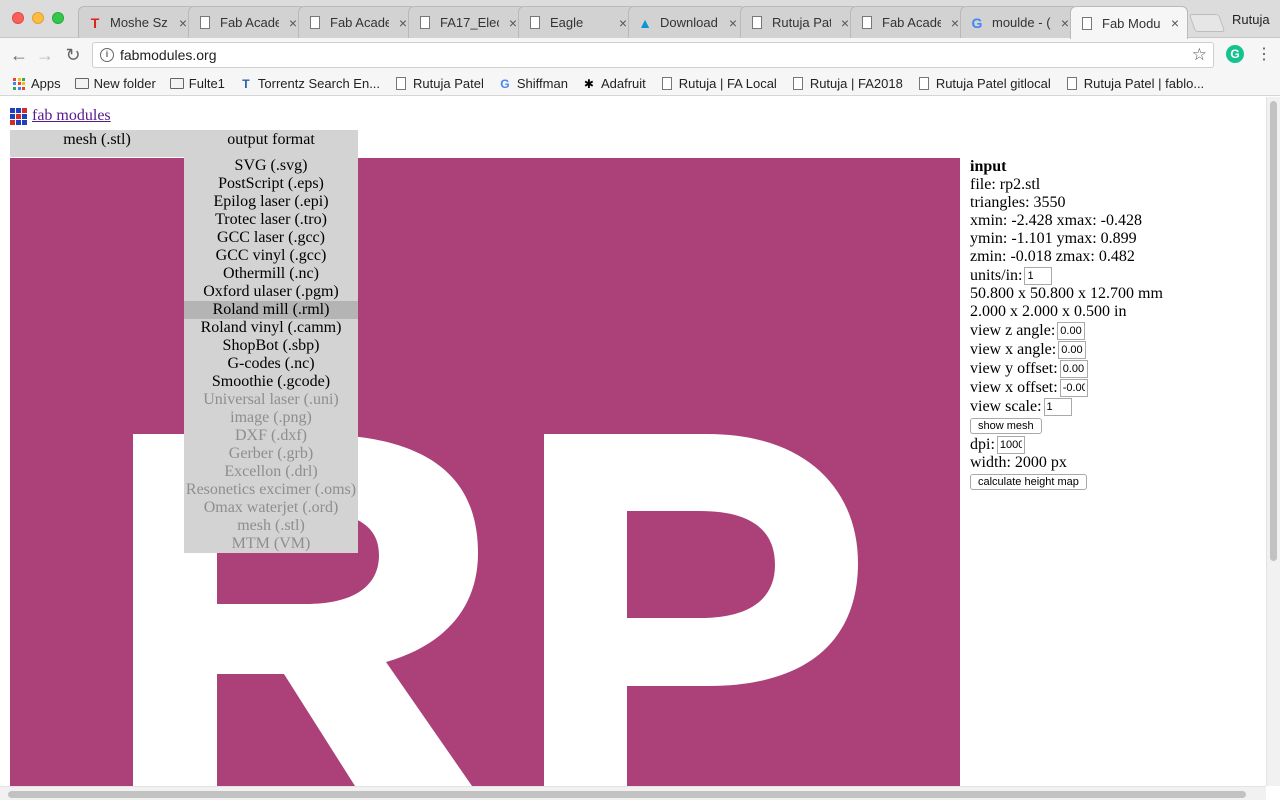 The width and height of the screenshot is (1280, 800). Describe the element at coordinates (1199, 55) in the screenshot. I see `bookmark-star-icon: ☆` at that location.